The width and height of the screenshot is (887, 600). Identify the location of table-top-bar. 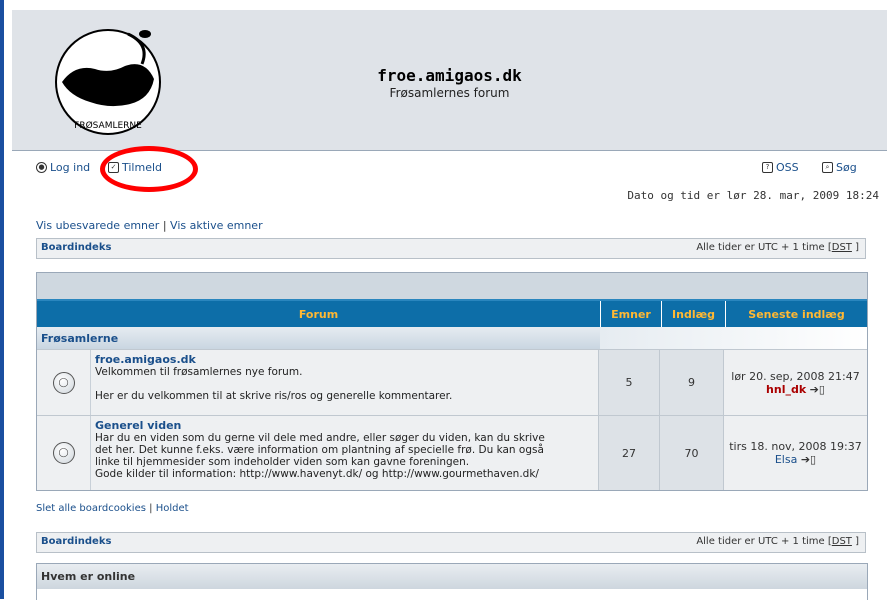
(452, 286).